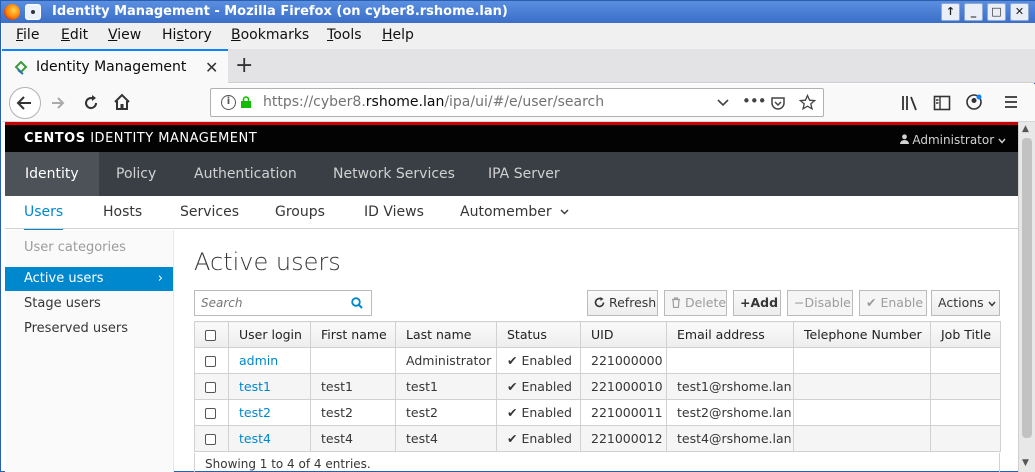 This screenshot has height=472, width=1035. I want to click on nav-authentication: Authentication, so click(245, 174).